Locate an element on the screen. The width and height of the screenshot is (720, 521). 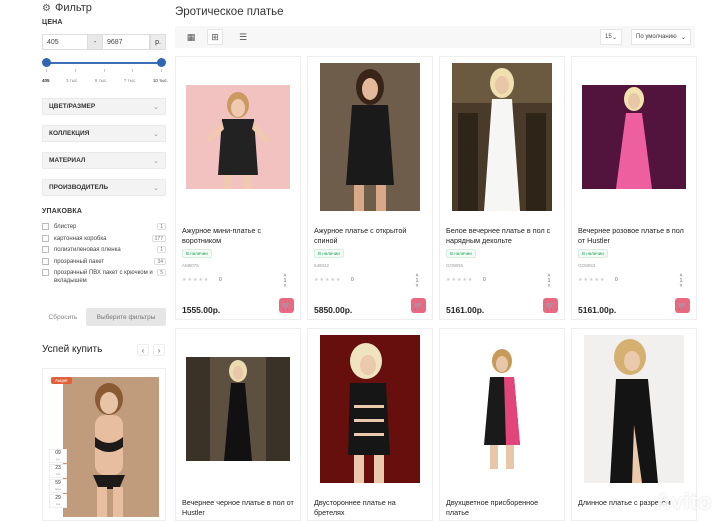
per-page-select: 15 ⌄ is located at coordinates (611, 37).